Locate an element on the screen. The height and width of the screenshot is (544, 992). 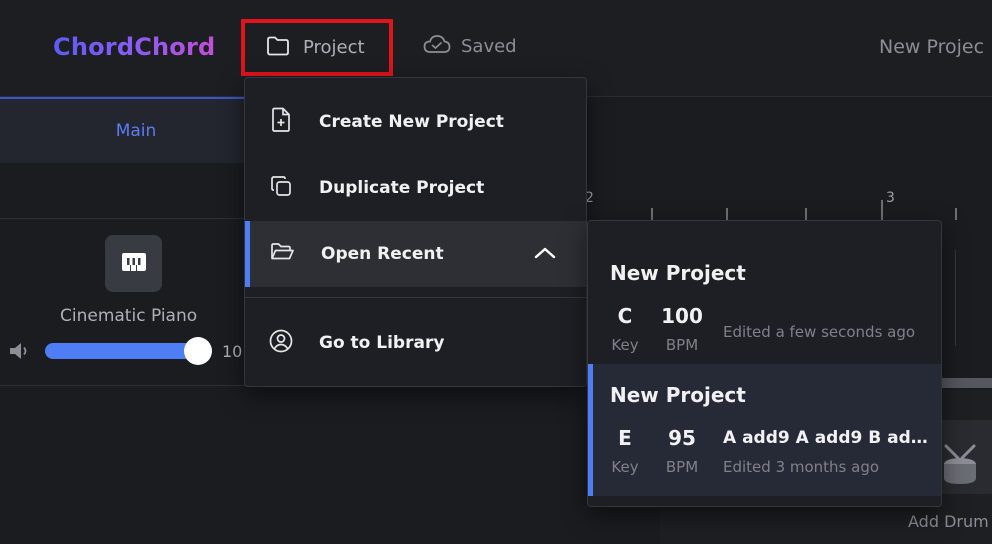
track-grid-line is located at coordinates (955, 298).